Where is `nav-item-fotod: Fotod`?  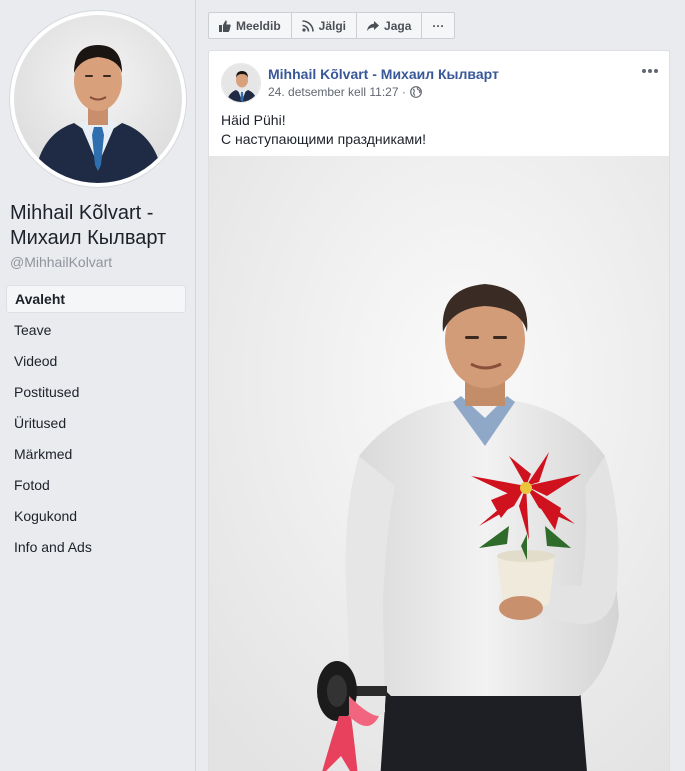 nav-item-fotod: Fotod is located at coordinates (96, 485).